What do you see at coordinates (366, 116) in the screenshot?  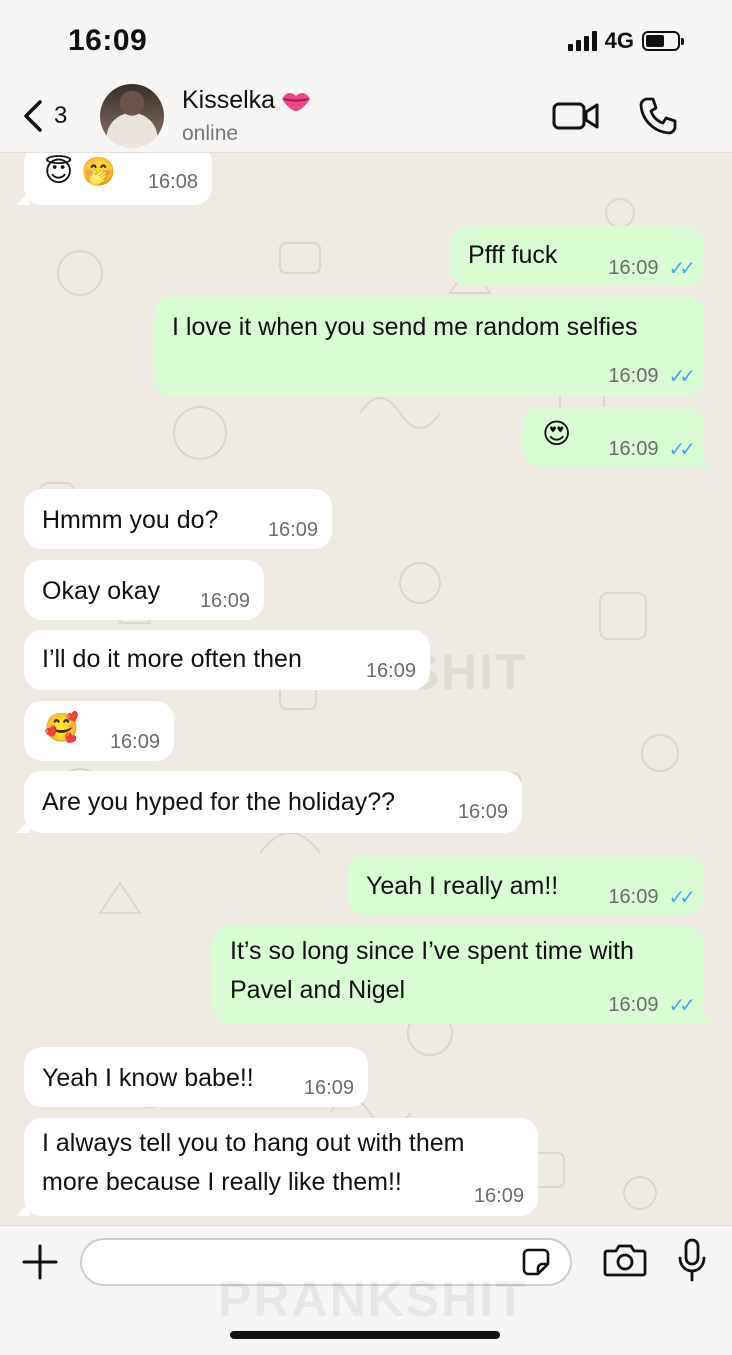 I see `chat-header: 3 Kisselka online` at bounding box center [366, 116].